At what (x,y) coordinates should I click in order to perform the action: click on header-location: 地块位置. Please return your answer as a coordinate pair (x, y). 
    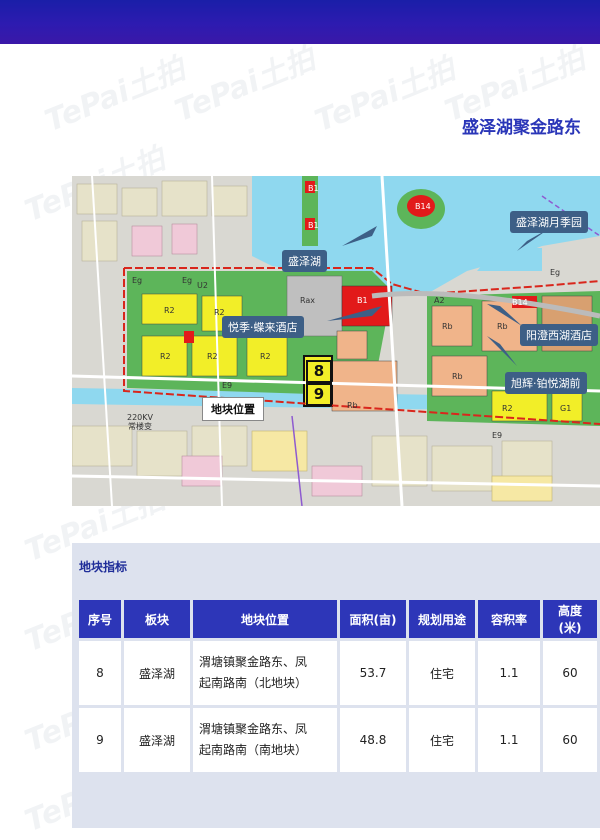
    Looking at the image, I should click on (265, 619).